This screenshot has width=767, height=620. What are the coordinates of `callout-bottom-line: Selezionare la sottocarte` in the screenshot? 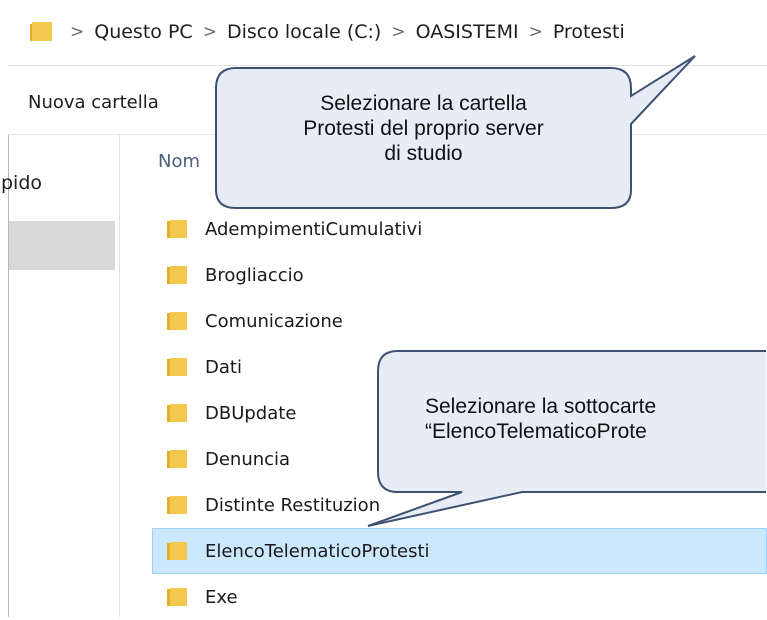 It's located at (541, 406).